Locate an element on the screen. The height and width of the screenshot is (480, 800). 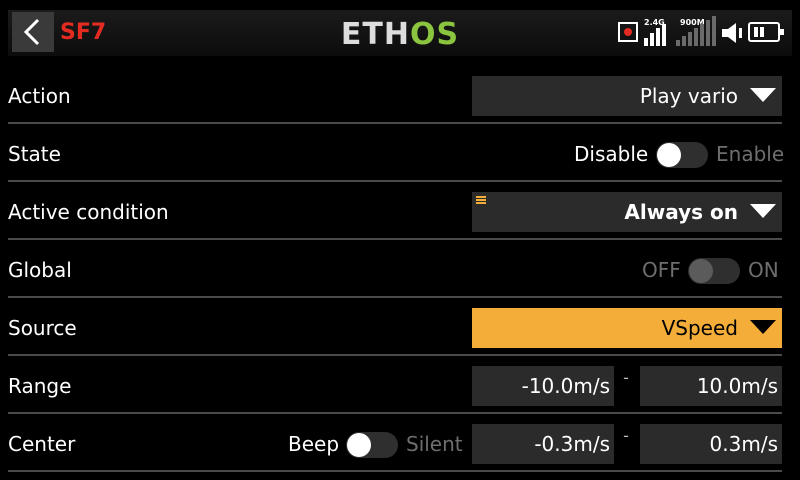
center-label: Center is located at coordinates (42, 444).